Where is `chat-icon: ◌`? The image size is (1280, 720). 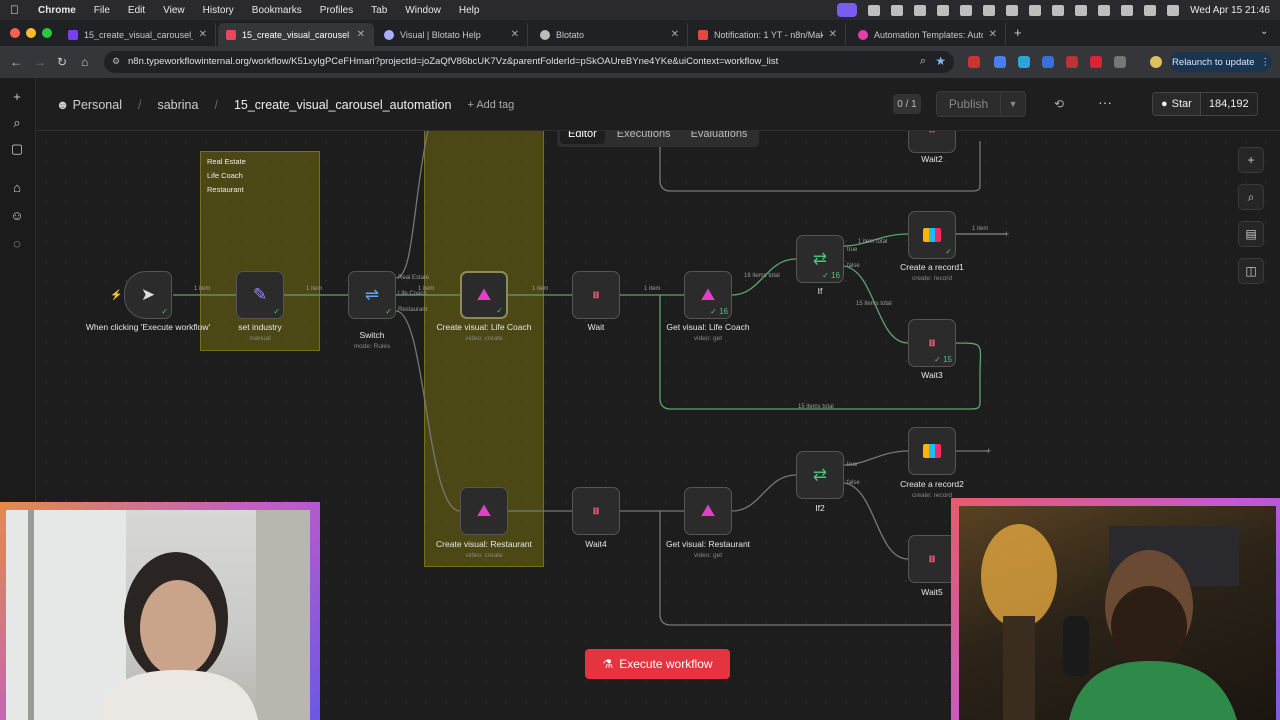 chat-icon: ◌ is located at coordinates (17, 244).